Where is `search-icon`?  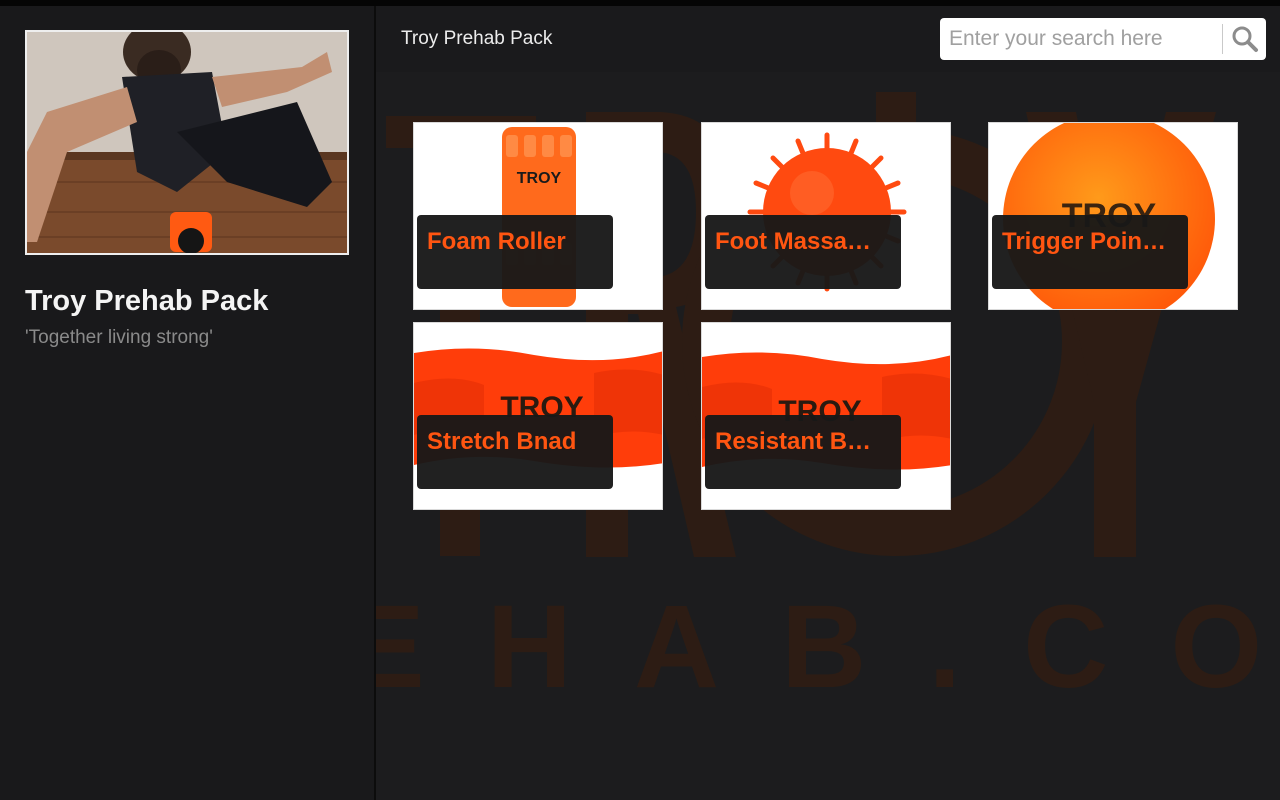 search-icon is located at coordinates (1245, 39).